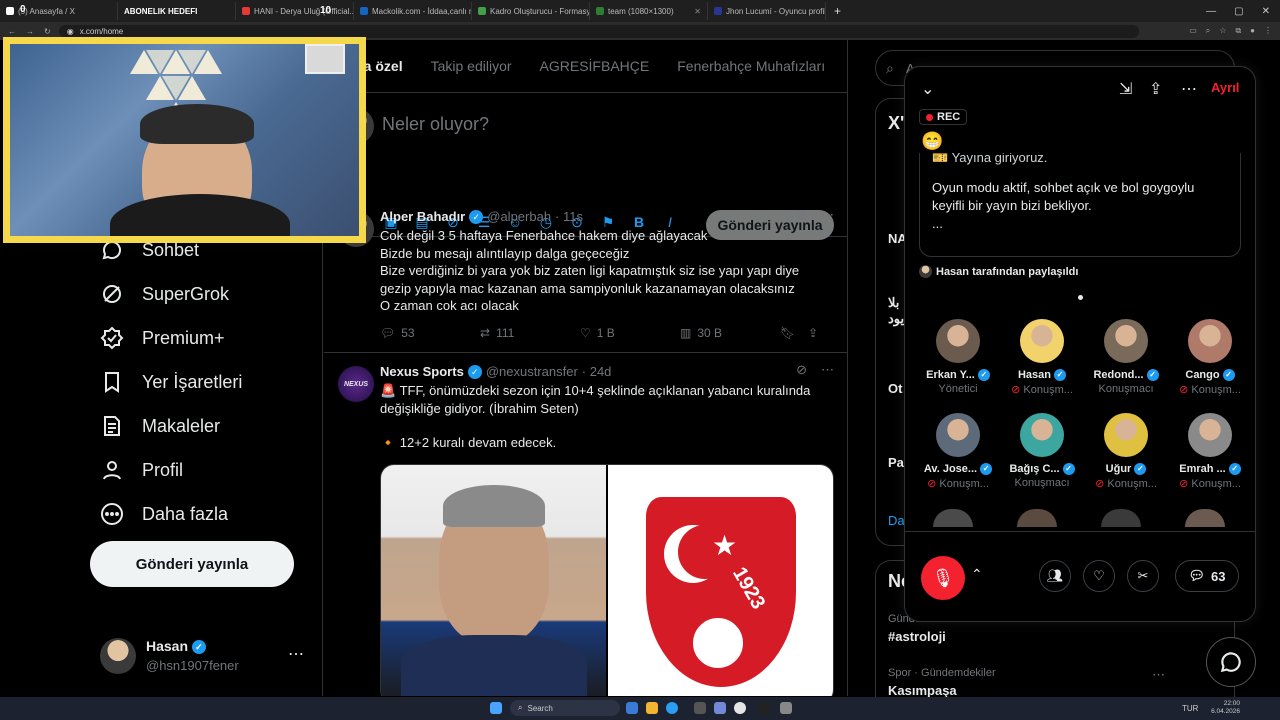 The width and height of the screenshot is (1280, 720). What do you see at coordinates (192, 564) in the screenshot?
I see `post-button: Gönderi yayınla` at bounding box center [192, 564].